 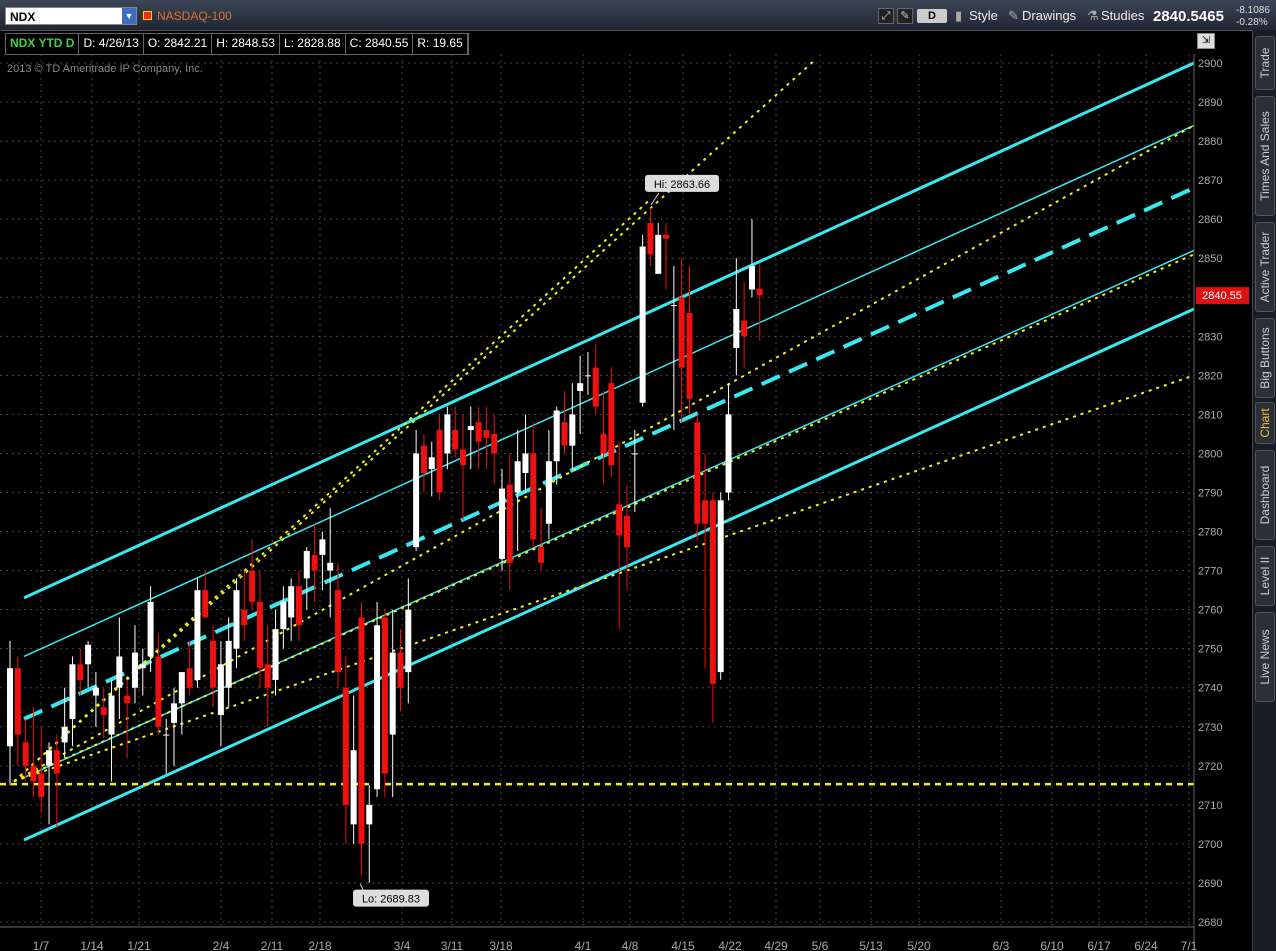 I want to click on y-tick-label: 2890, so click(x=1210, y=103).